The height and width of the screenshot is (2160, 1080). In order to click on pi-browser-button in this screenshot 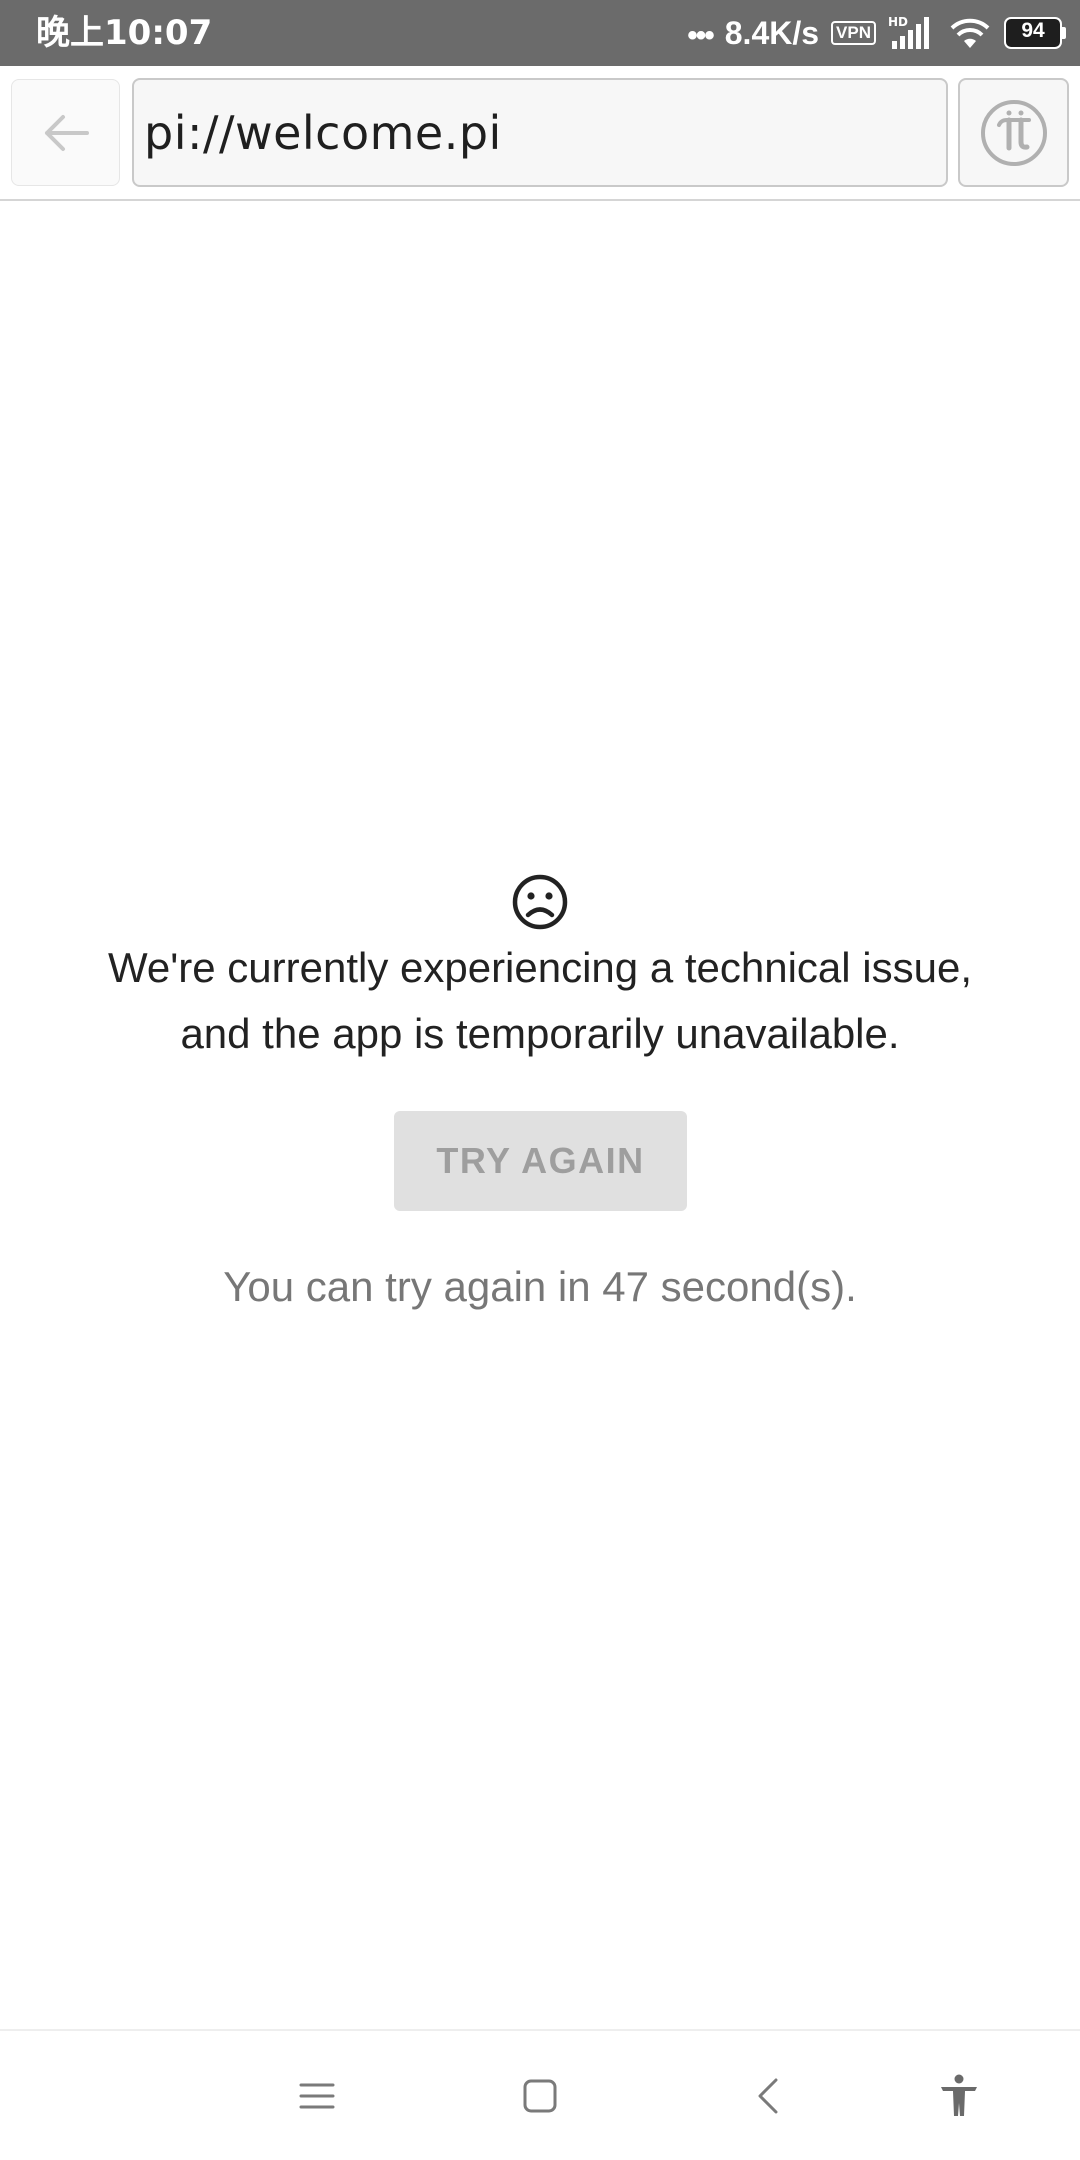, I will do `click(1013, 132)`.